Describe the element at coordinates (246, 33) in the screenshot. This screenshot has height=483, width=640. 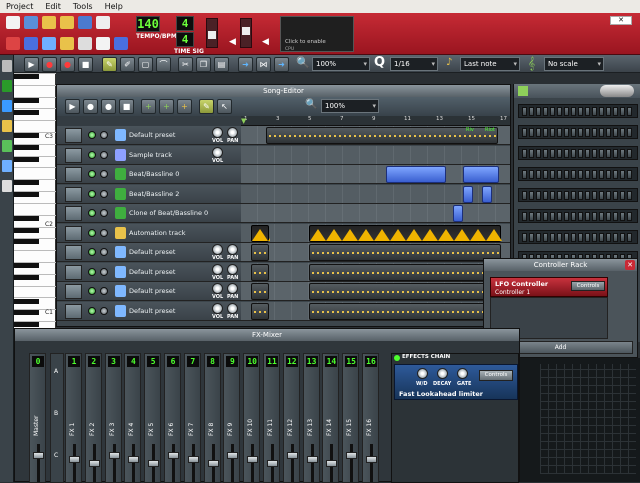
I see `master-pitch-slider` at that location.